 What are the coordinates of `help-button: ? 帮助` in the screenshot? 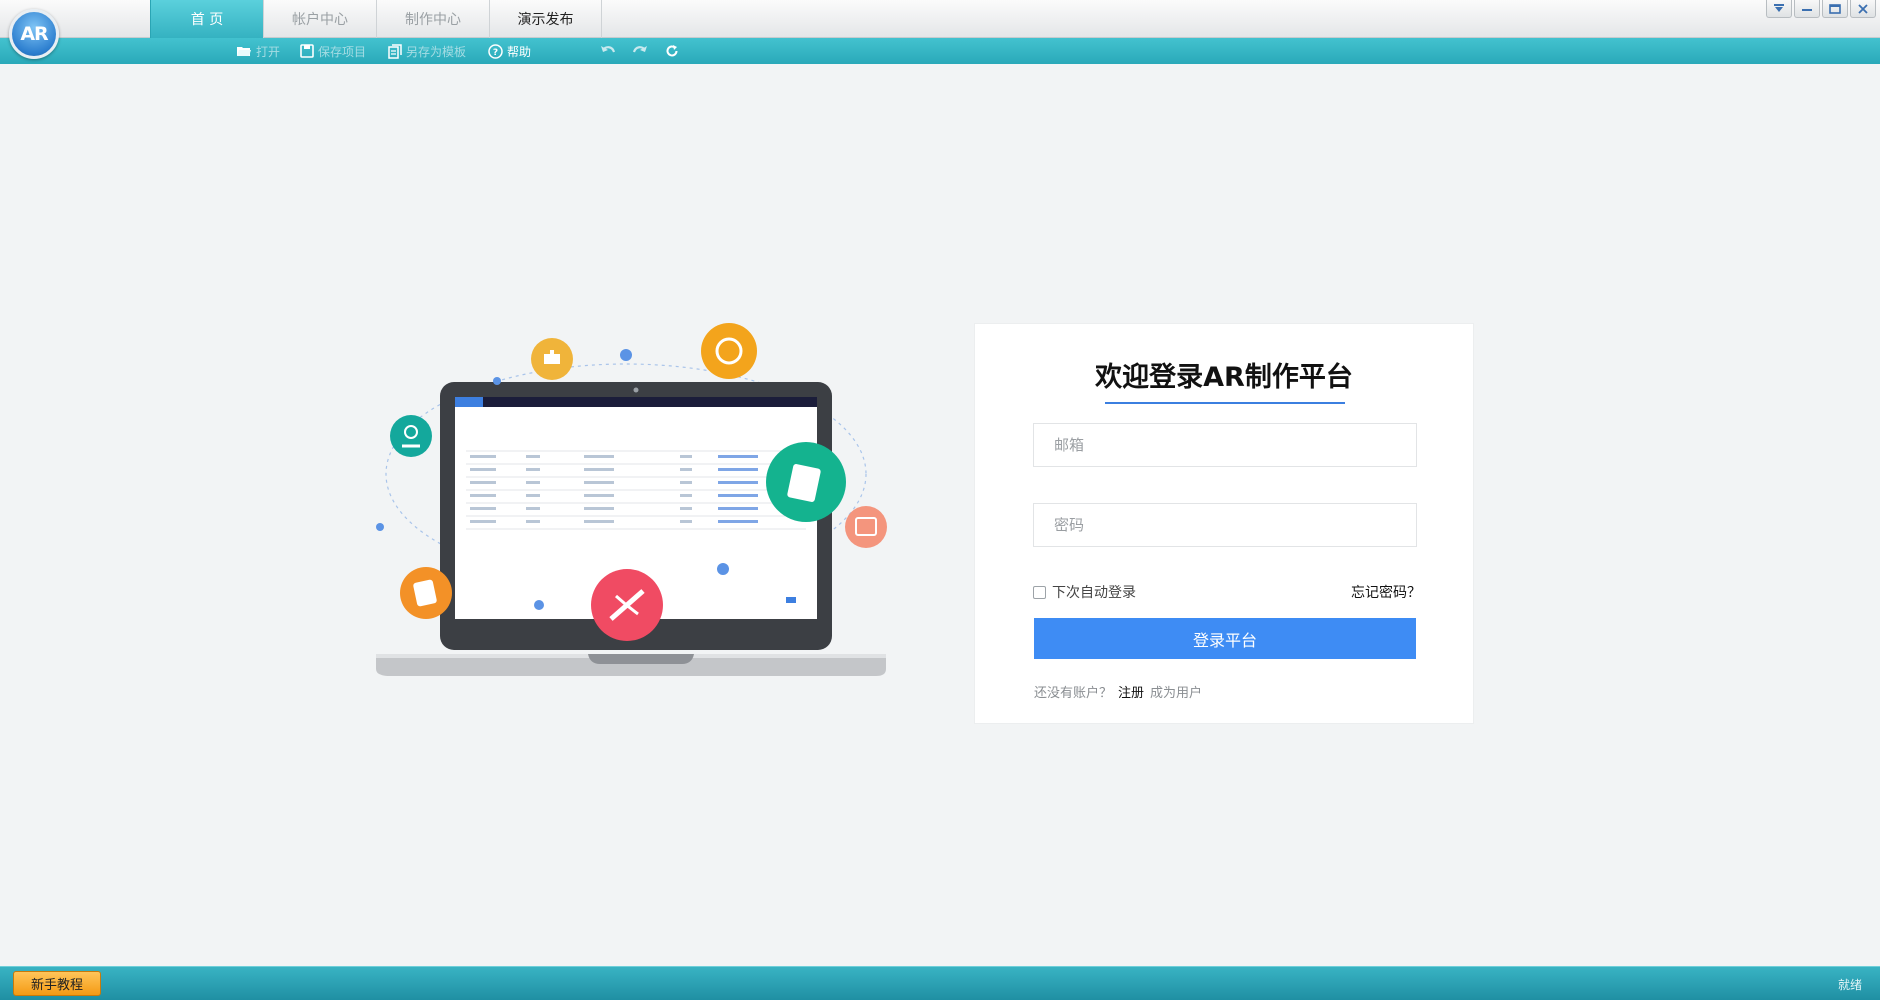 It's located at (509, 51).